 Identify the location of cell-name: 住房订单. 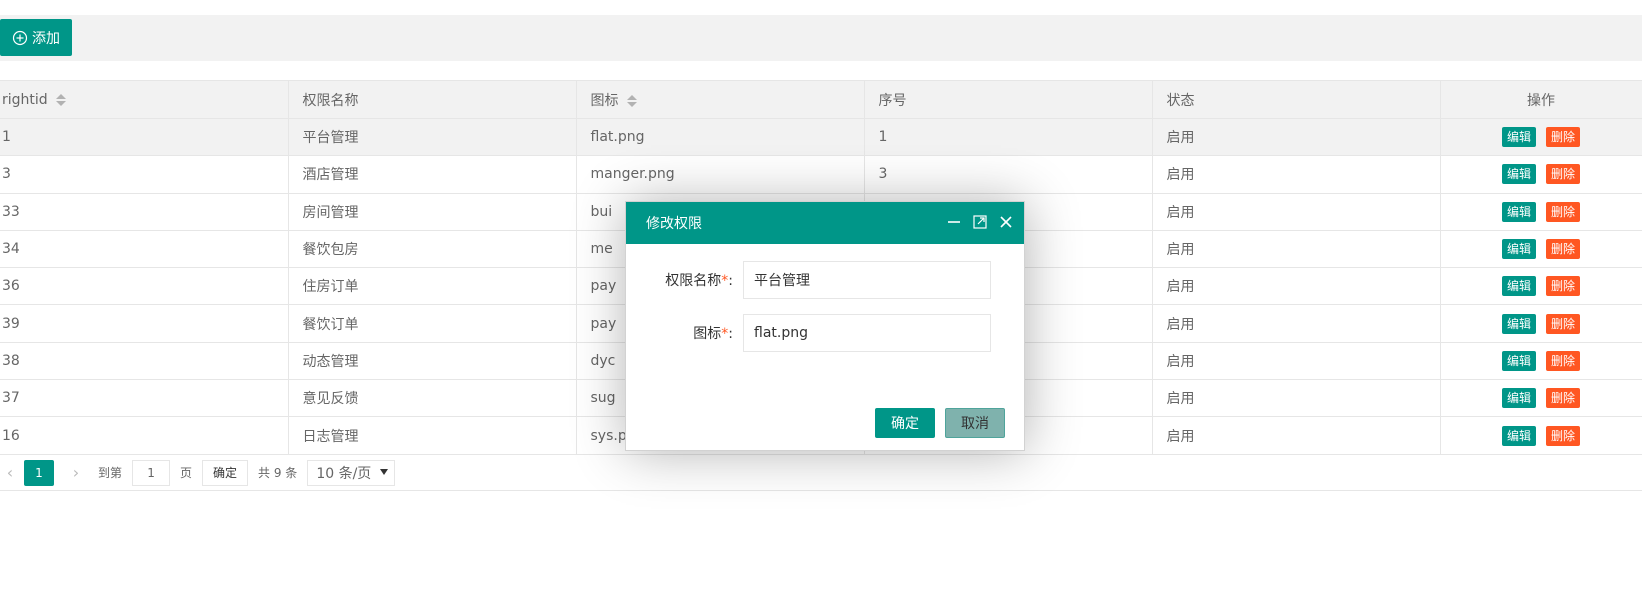
(432, 286).